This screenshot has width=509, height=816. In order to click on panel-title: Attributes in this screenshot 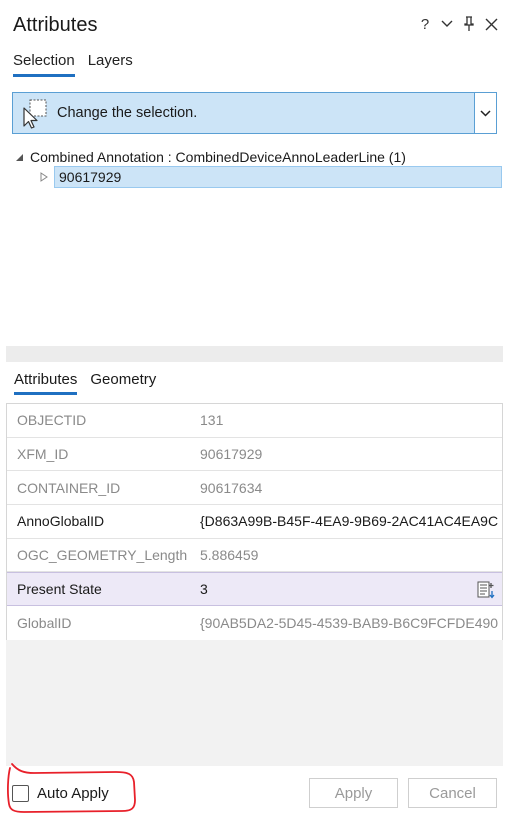, I will do `click(55, 25)`.